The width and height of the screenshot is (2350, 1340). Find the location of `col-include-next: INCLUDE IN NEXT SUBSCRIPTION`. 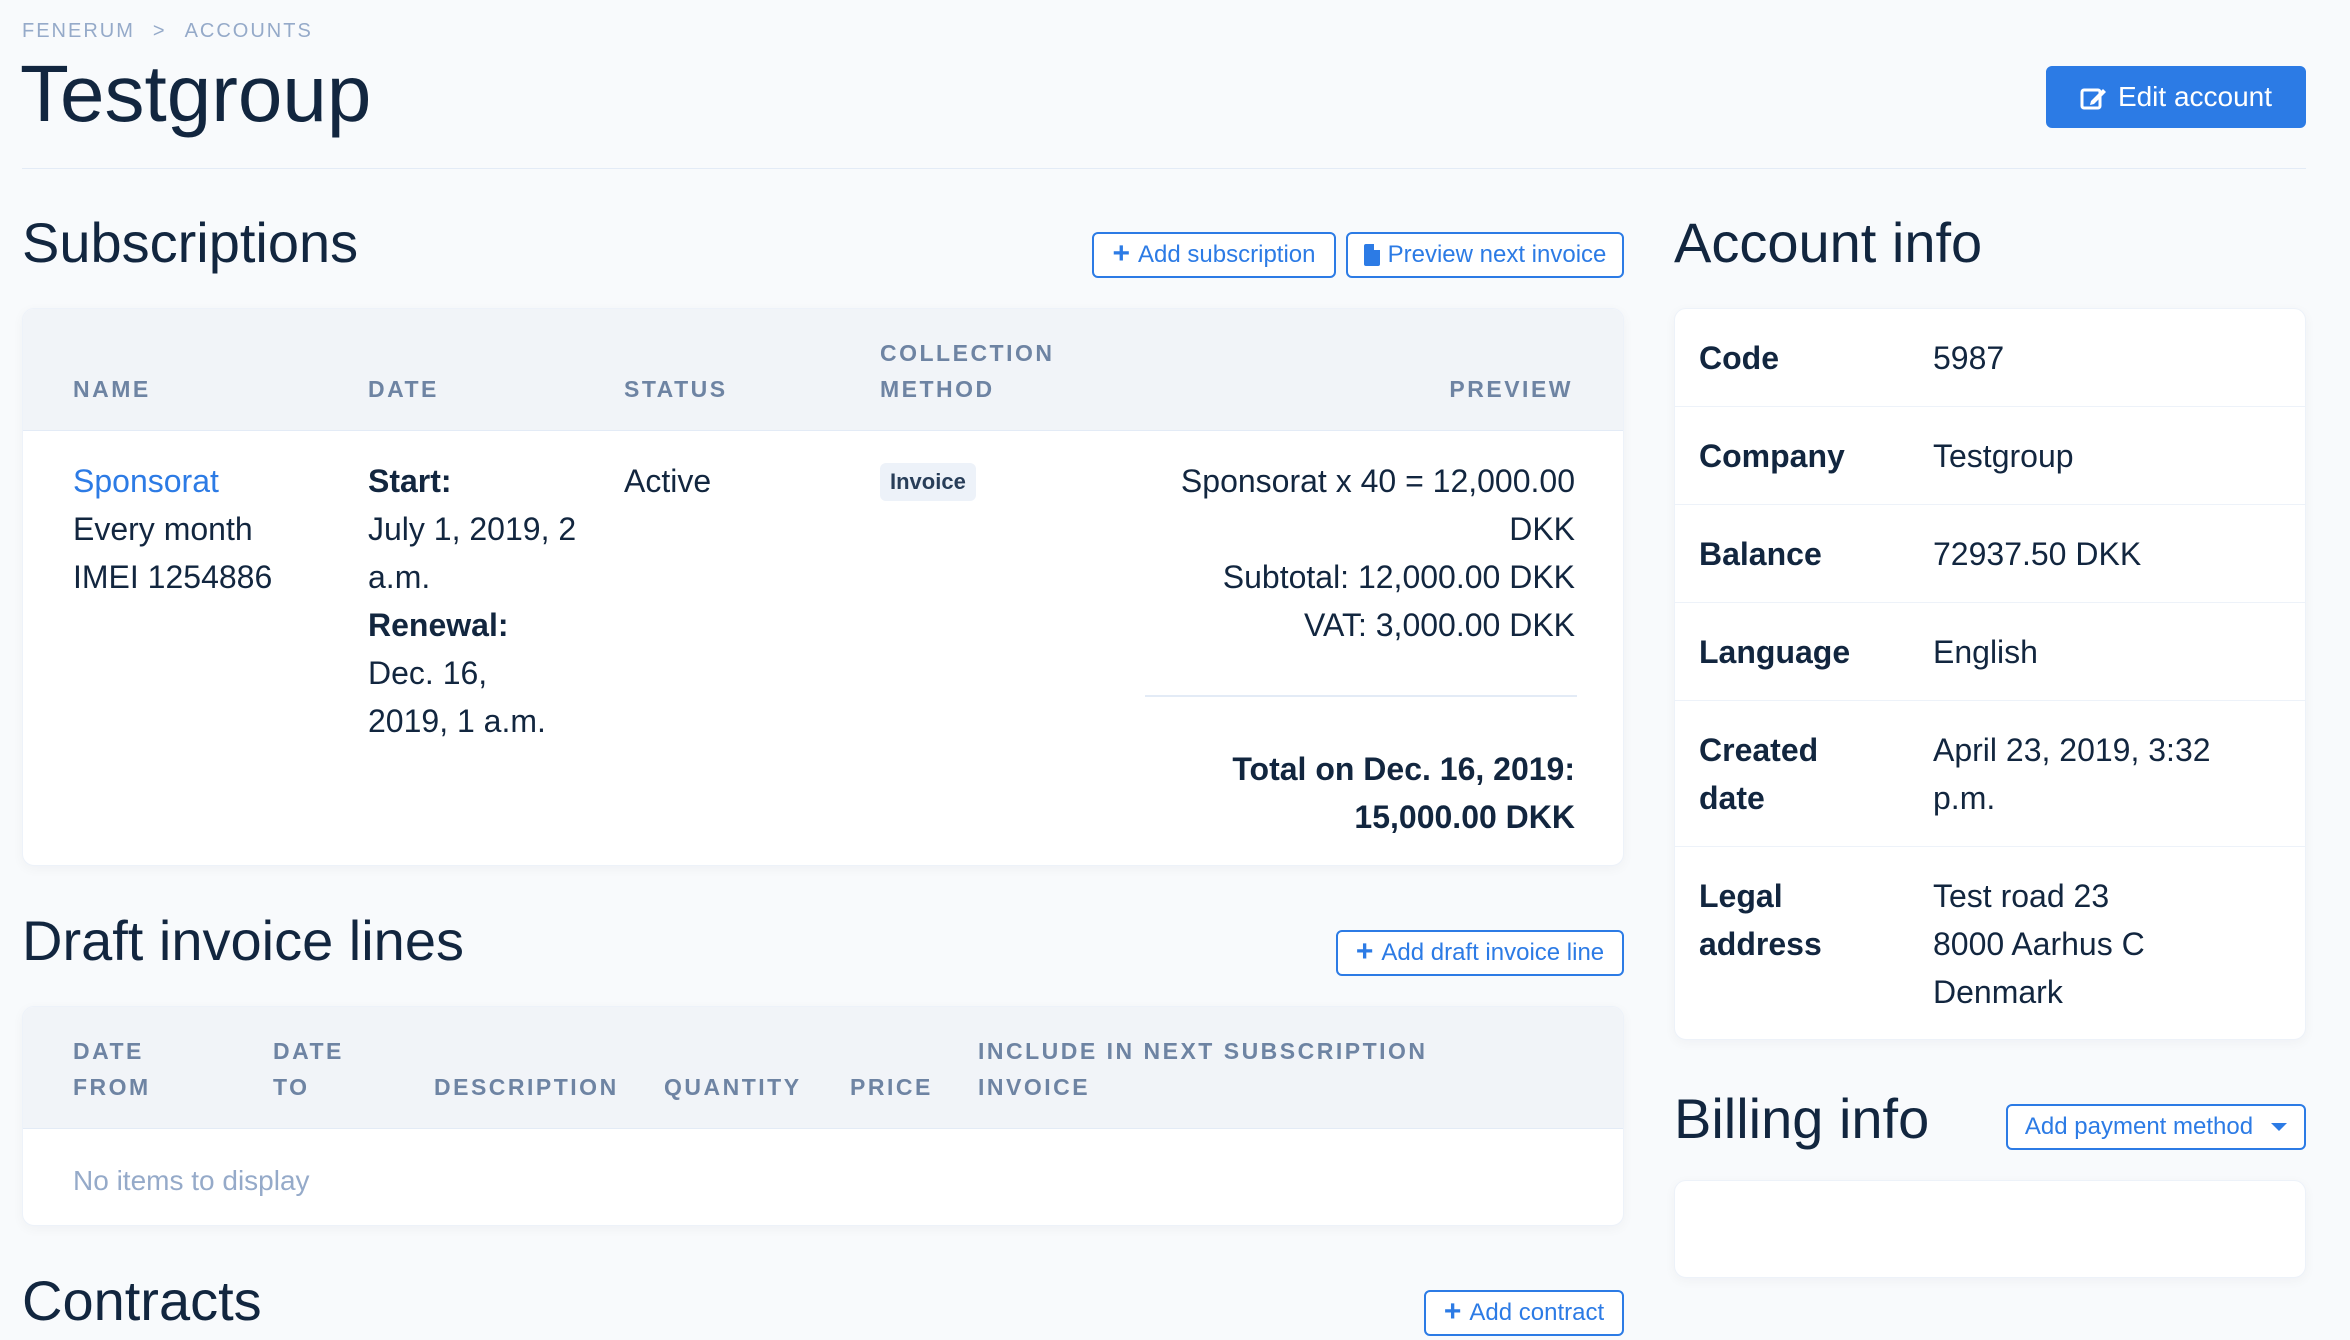

col-include-next: INCLUDE IN NEXT SUBSCRIPTION is located at coordinates (1203, 1051).